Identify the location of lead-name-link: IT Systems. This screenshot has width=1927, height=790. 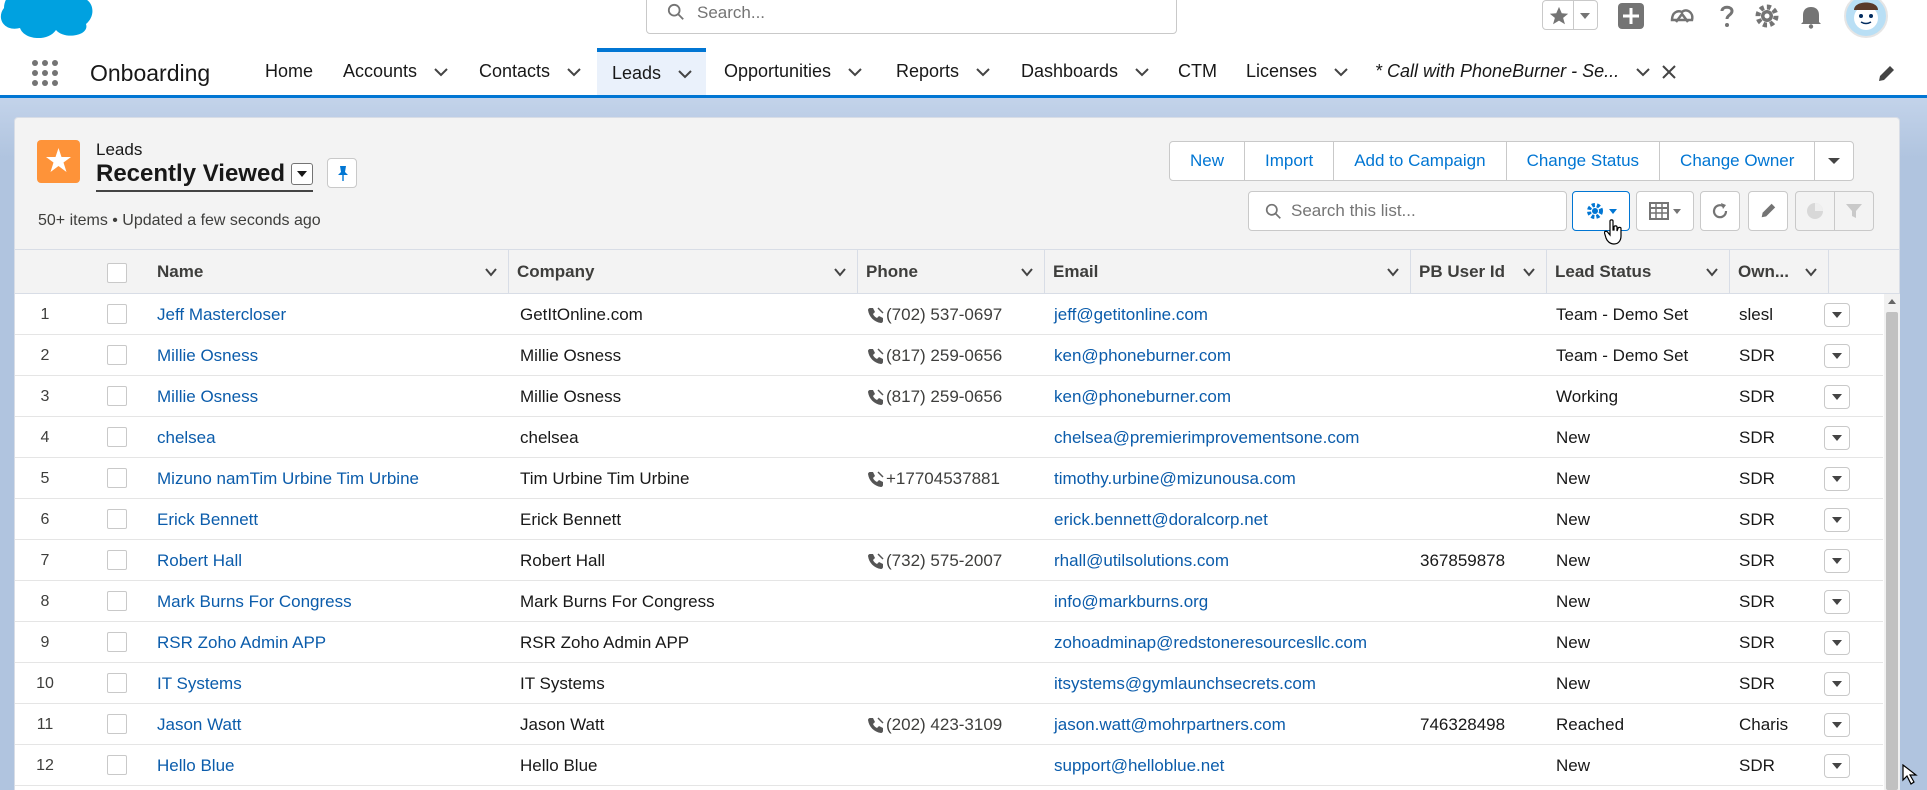
(324, 683).